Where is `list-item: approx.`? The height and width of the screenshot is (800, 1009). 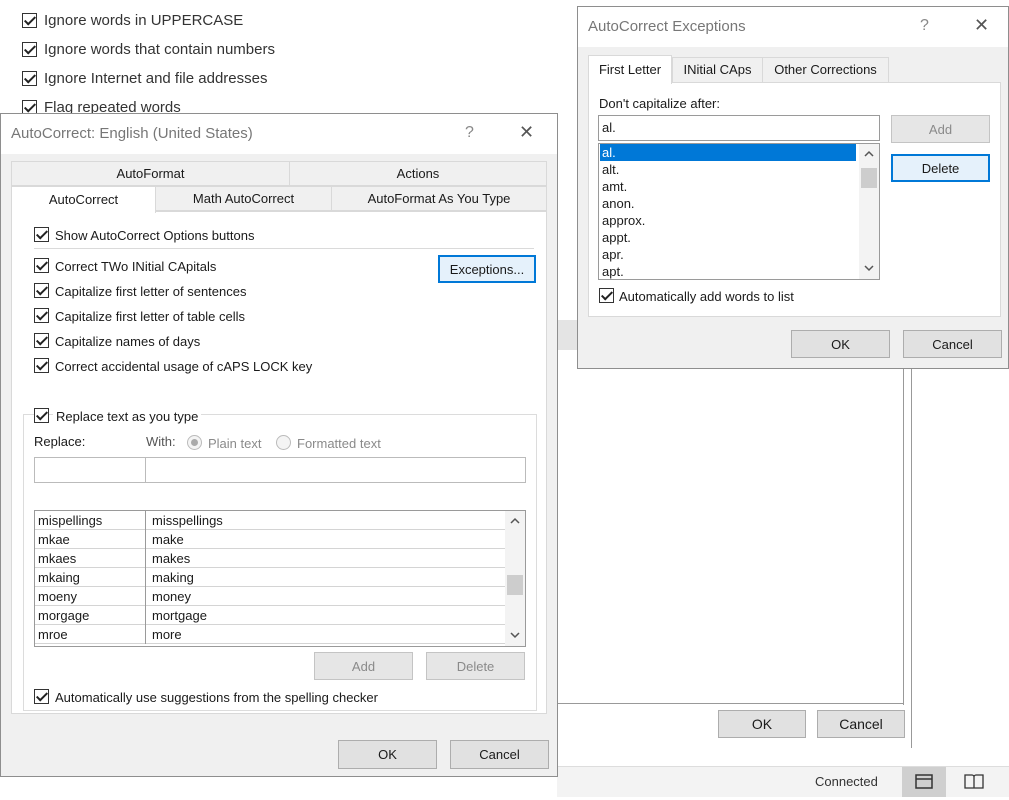
list-item: approx. is located at coordinates (728, 220).